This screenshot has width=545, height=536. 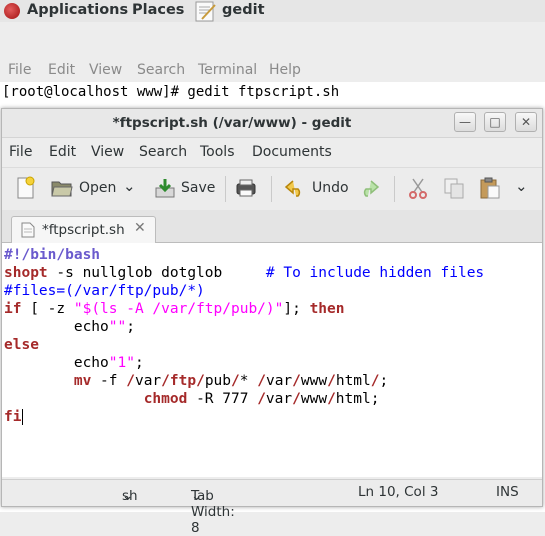 I want to click on printer-icon, so click(x=246, y=188).